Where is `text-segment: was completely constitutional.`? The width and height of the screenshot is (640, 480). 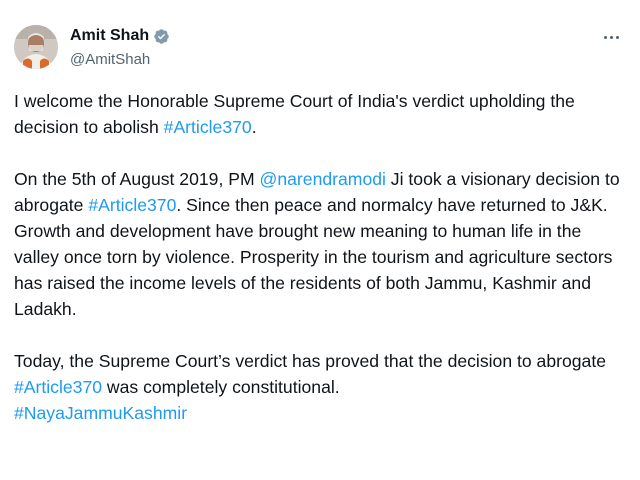 text-segment: was completely constitutional. is located at coordinates (221, 387).